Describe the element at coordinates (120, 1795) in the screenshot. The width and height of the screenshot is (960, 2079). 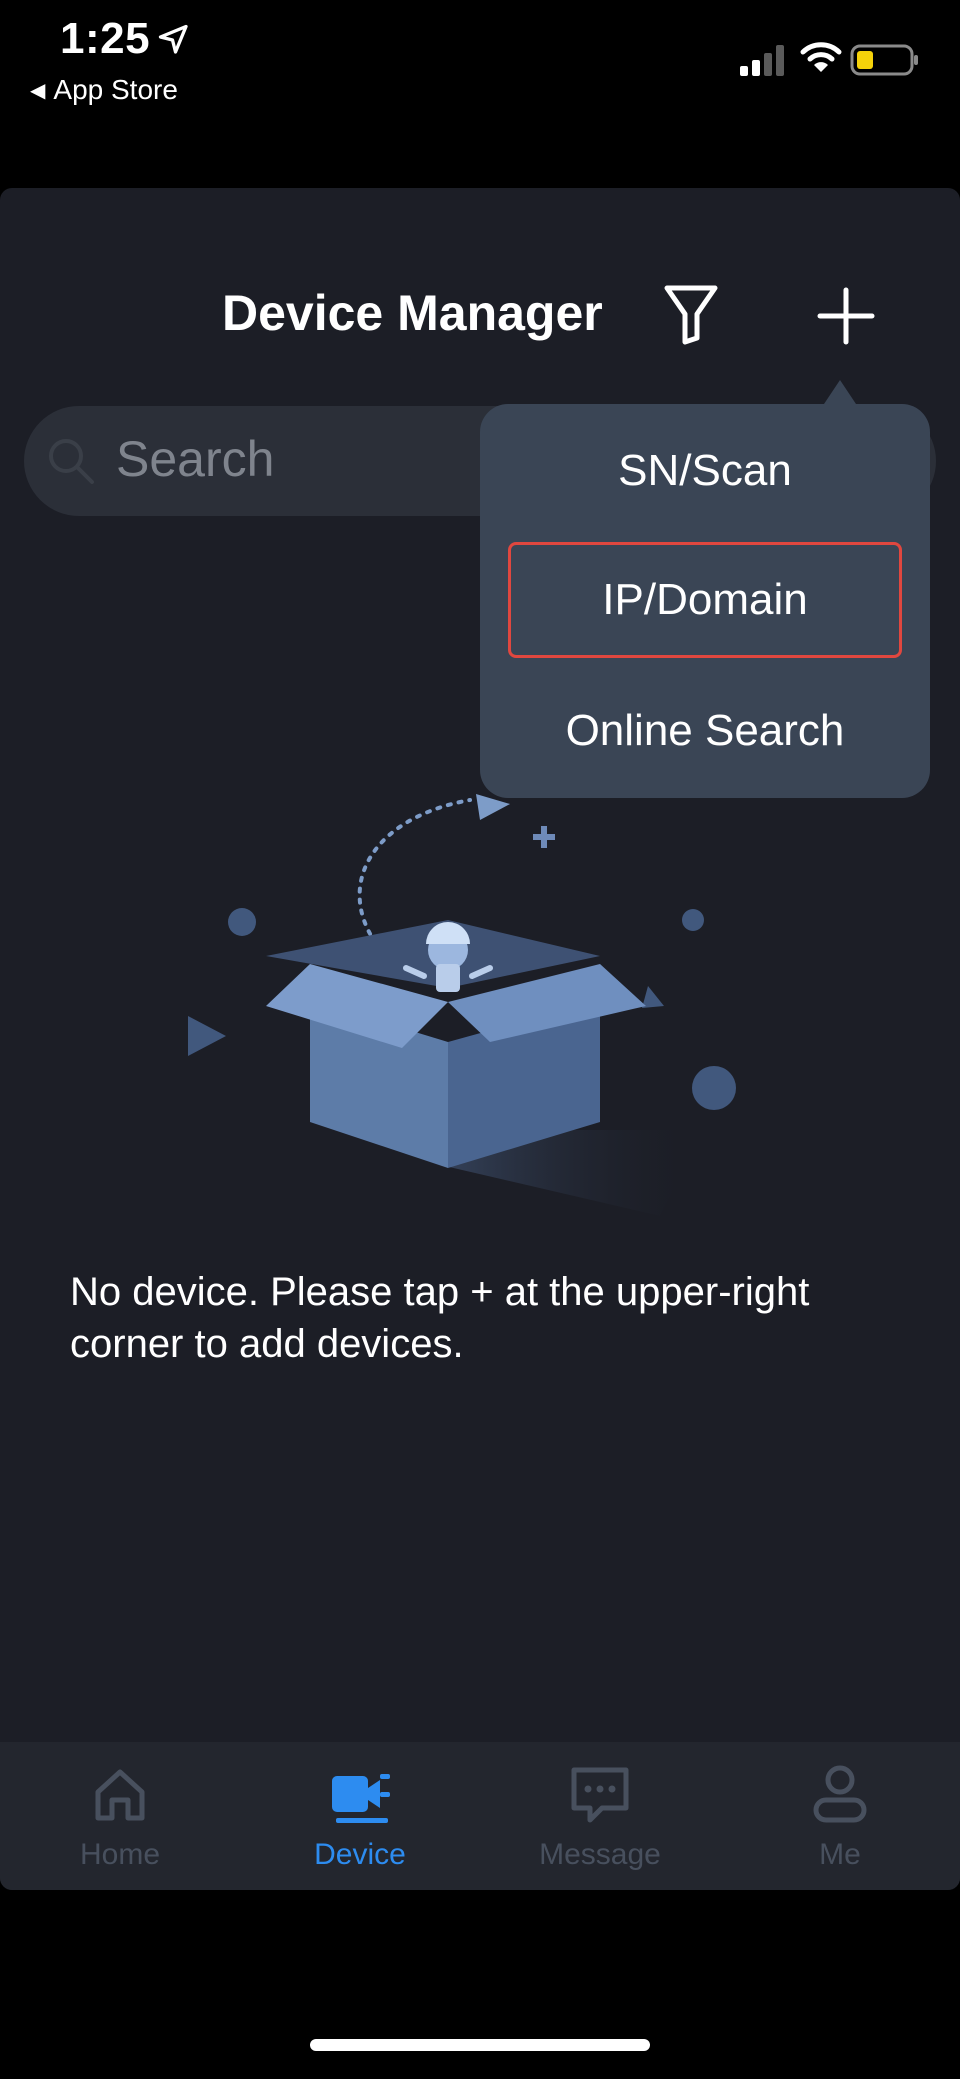
I see `home-icon` at that location.